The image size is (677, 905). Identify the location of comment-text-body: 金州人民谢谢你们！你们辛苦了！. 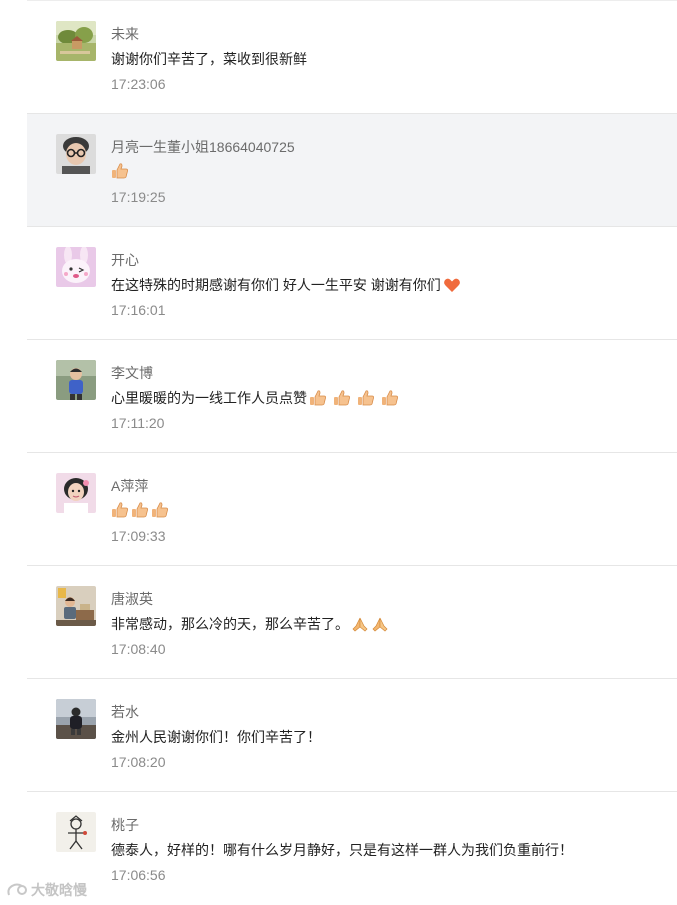
(216, 737).